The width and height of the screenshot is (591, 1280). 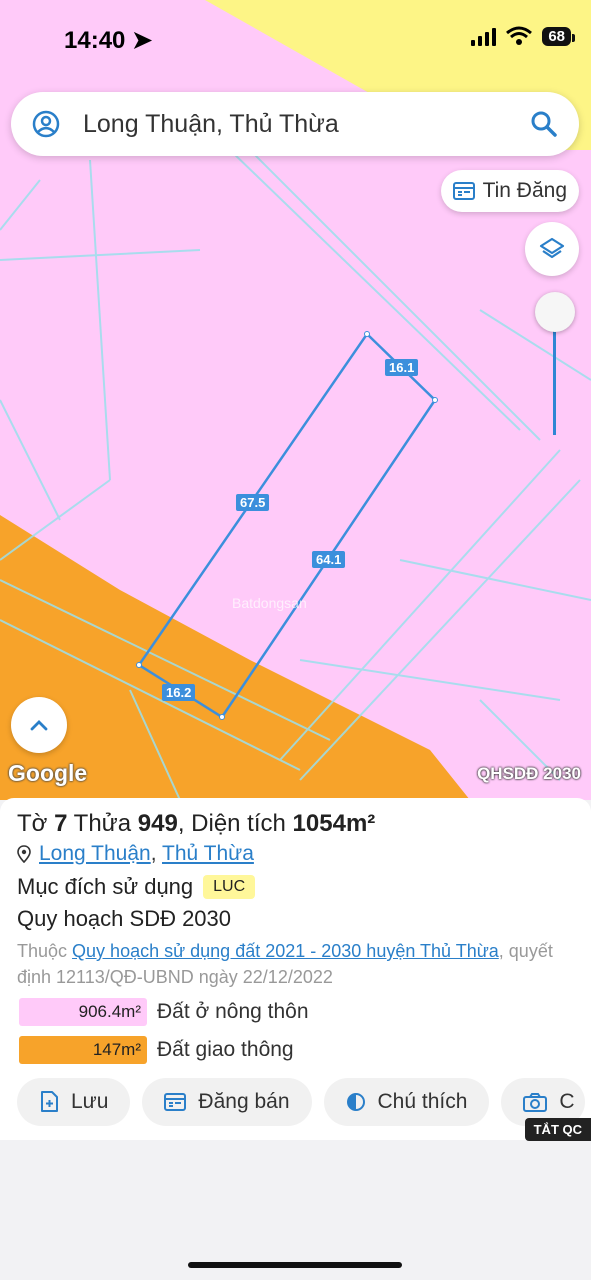 I want to click on add-file-icon, so click(x=49, y=1101).